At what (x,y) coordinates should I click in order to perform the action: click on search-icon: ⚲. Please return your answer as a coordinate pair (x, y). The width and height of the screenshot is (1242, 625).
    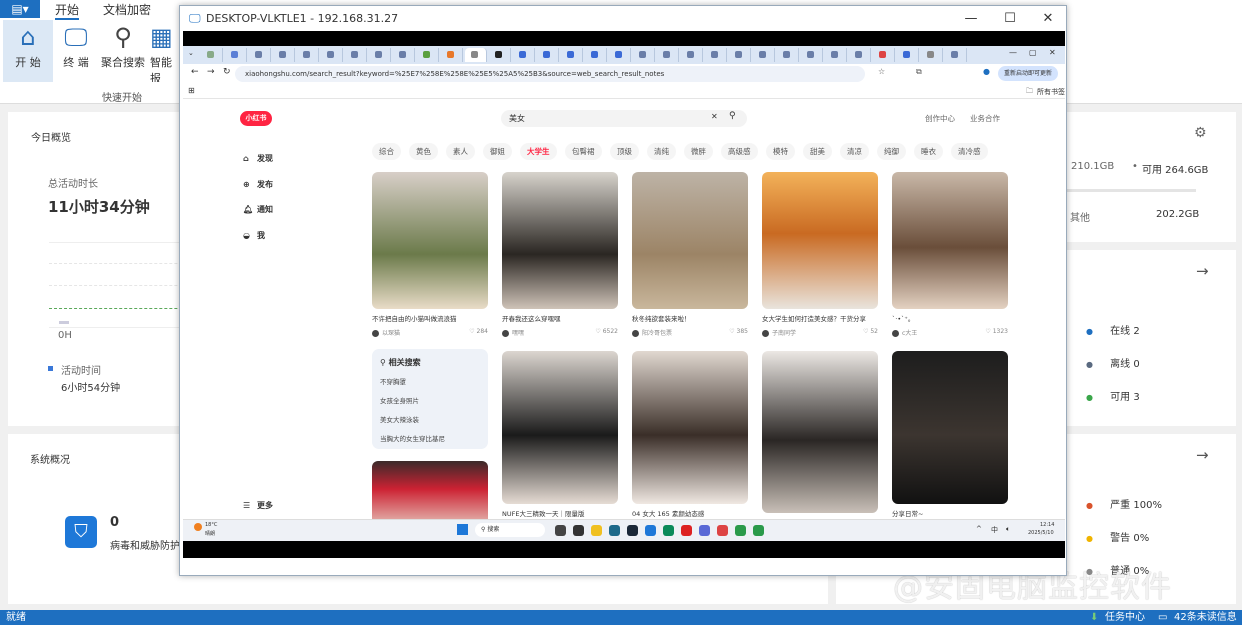
    Looking at the image, I should click on (732, 116).